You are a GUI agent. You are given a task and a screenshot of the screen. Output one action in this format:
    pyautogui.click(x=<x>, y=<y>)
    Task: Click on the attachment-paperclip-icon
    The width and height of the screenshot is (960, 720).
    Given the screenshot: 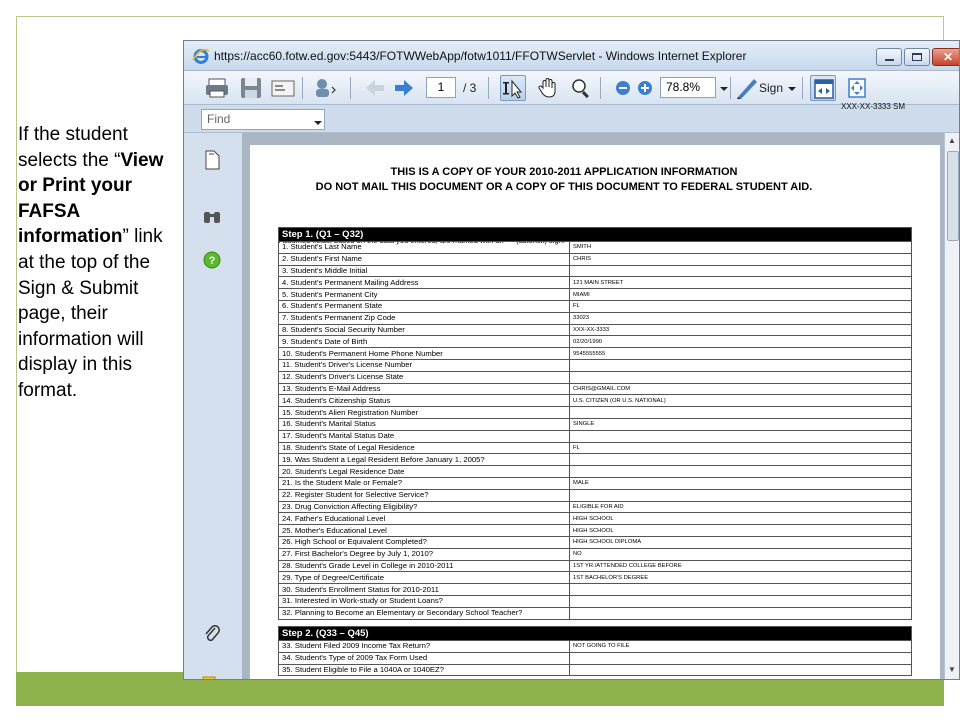 What is the action you would take?
    pyautogui.click(x=212, y=634)
    